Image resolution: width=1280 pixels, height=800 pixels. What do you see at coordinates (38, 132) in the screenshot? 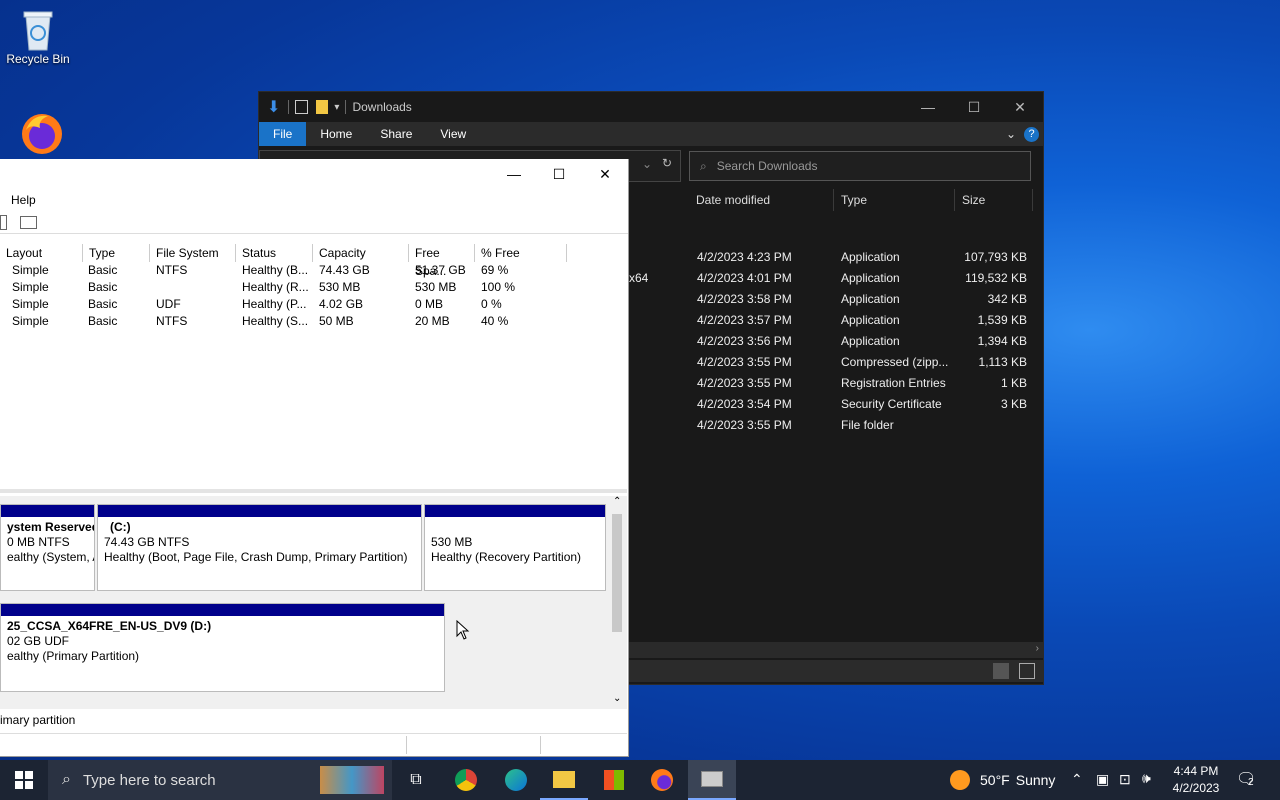
I see `firefox-desktop-icon` at bounding box center [38, 132].